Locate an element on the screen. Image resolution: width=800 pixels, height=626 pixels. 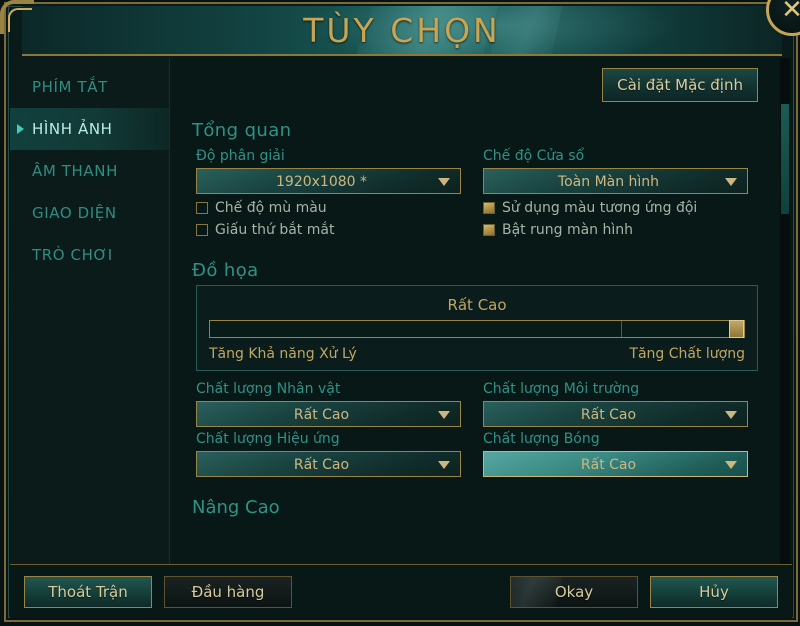
sidebar-item-label: ÂM THANH is located at coordinates (75, 171).